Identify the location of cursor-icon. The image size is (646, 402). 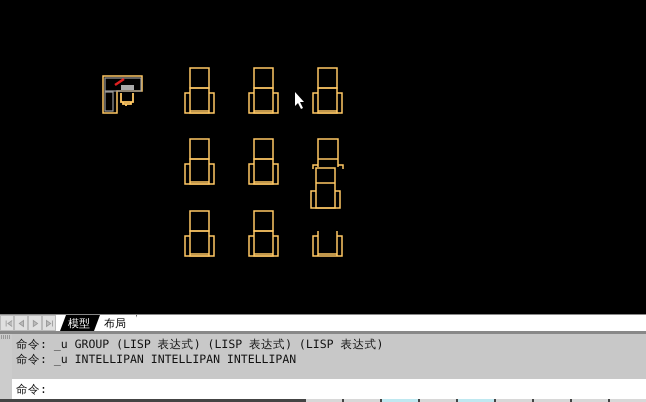
(299, 100).